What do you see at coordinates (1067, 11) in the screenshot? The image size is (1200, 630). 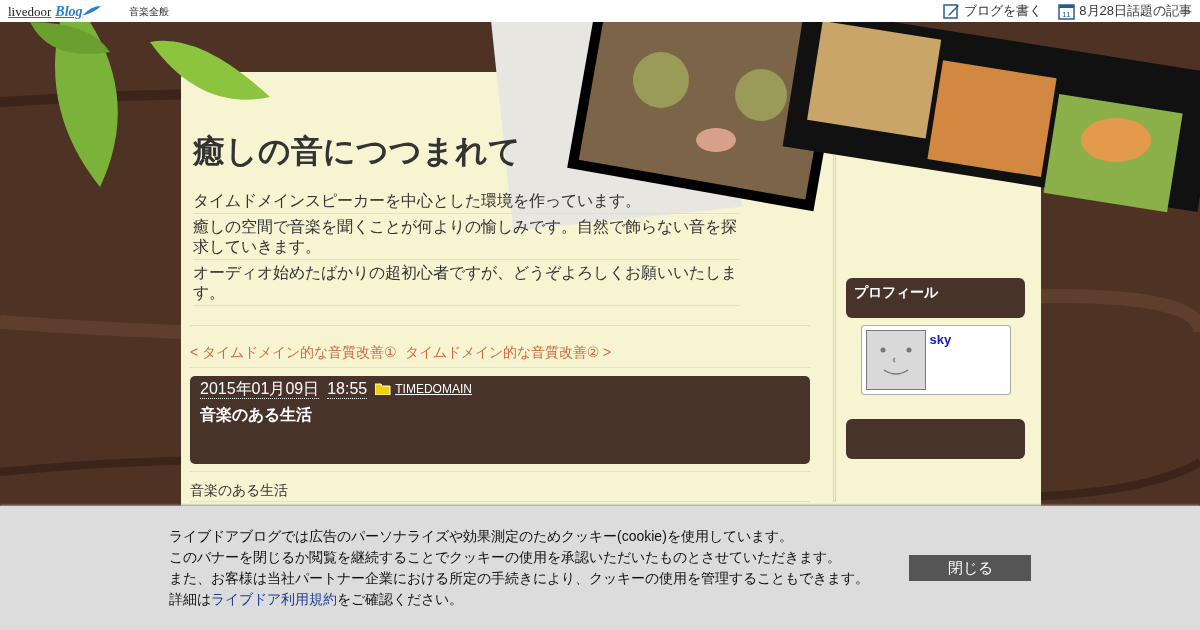 I see `calendar-icon: 11` at bounding box center [1067, 11].